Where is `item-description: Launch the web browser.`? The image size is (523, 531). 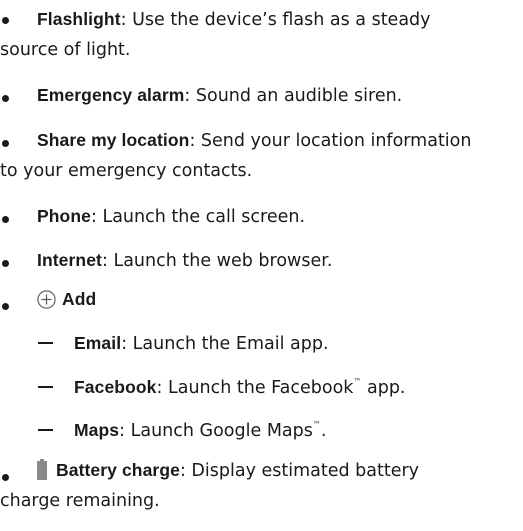 item-description: Launch the web browser. is located at coordinates (223, 261).